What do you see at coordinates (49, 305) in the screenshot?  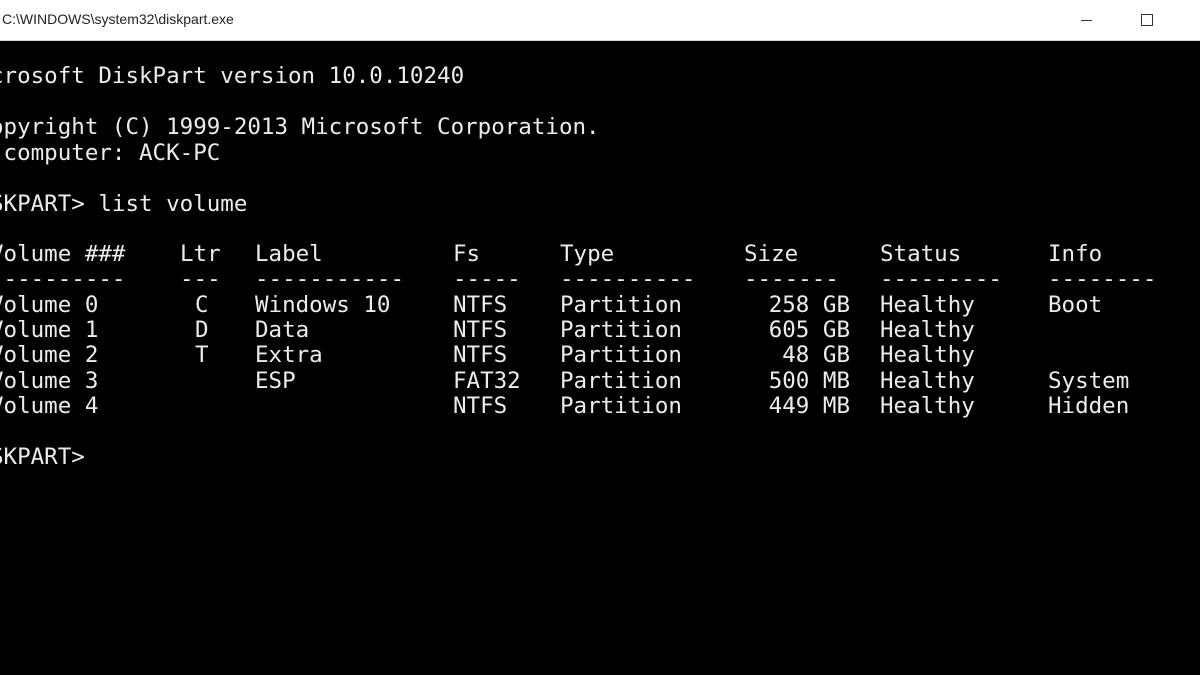 I see `cell-volume: Volume 0` at bounding box center [49, 305].